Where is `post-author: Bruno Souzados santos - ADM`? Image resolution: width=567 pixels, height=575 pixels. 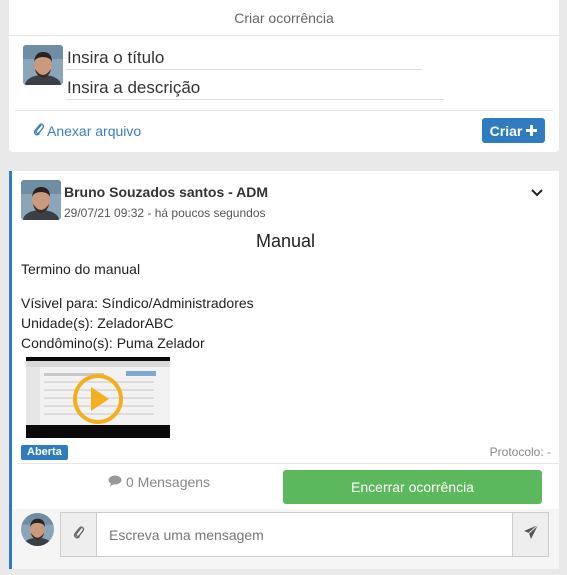
post-author: Bruno Souzados santos - ADM is located at coordinates (166, 192).